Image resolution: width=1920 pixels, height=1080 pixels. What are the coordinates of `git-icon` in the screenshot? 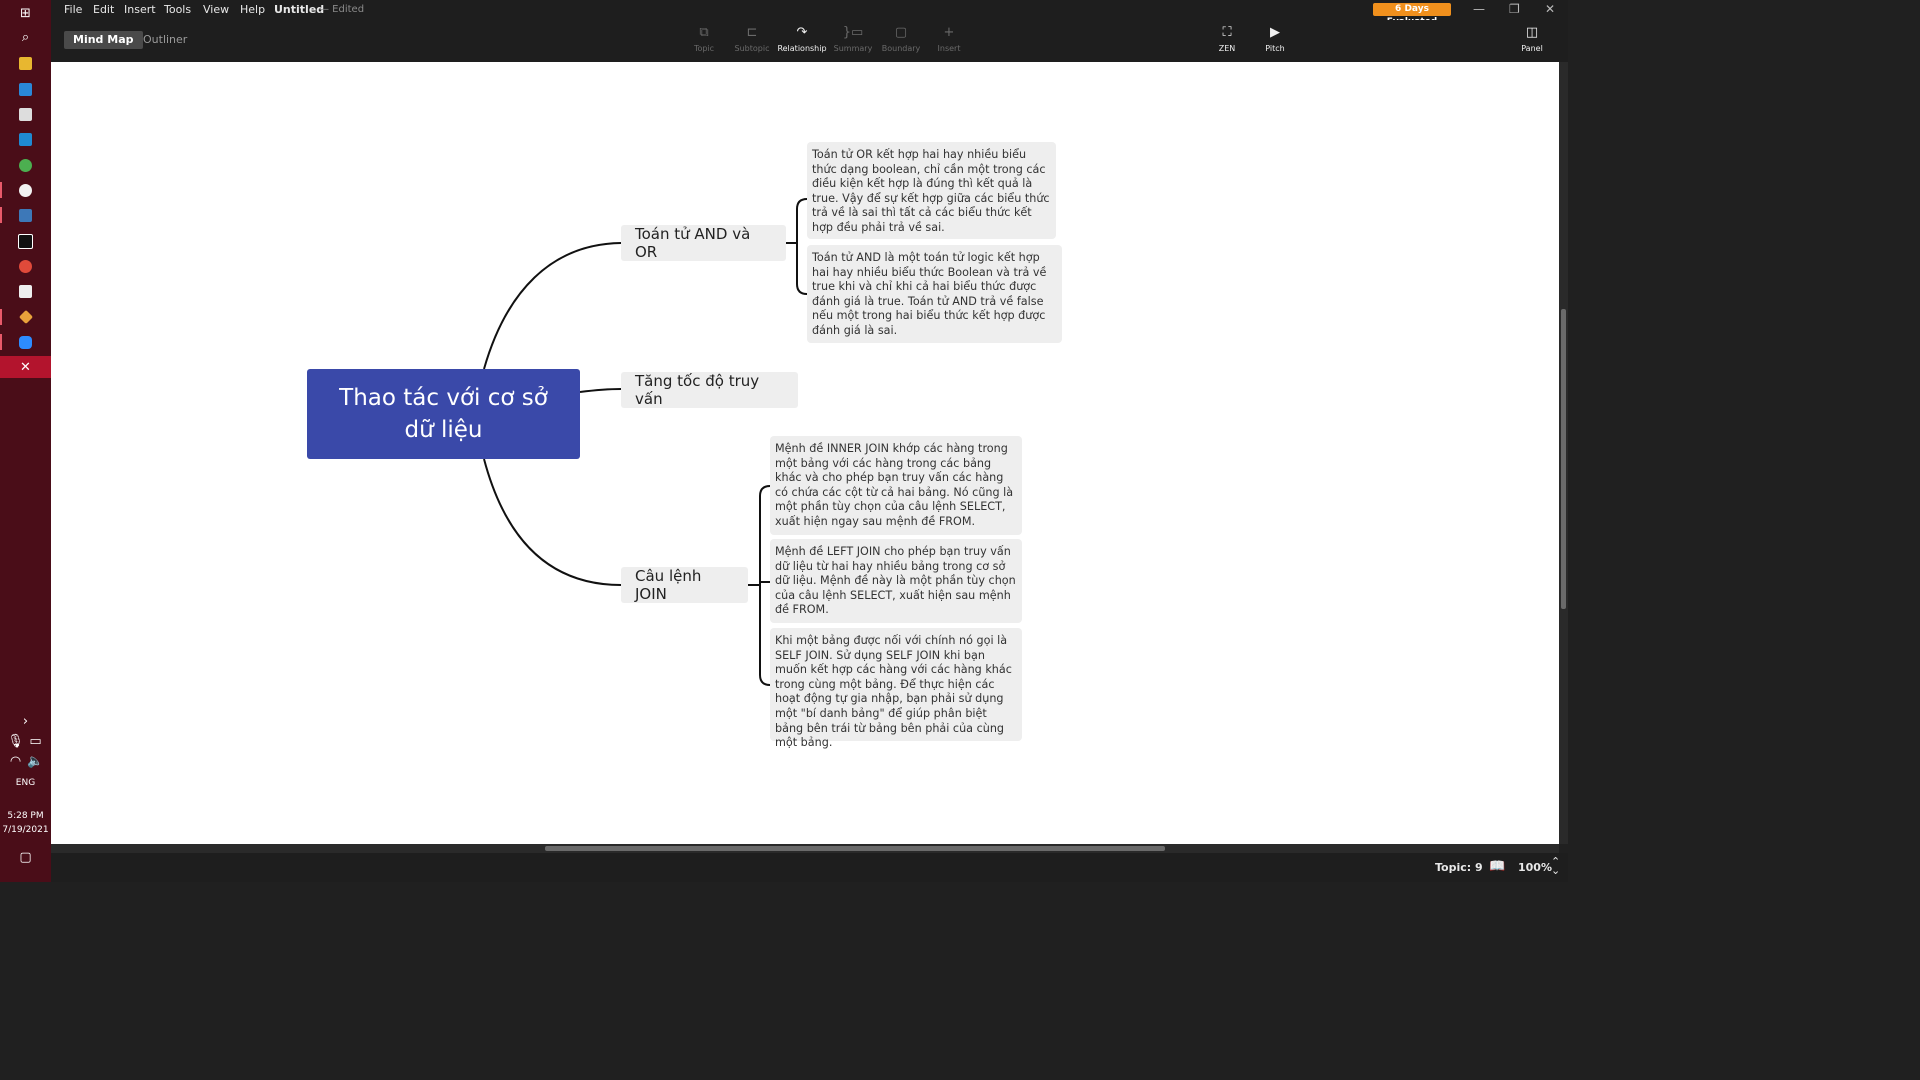 It's located at (25, 317).